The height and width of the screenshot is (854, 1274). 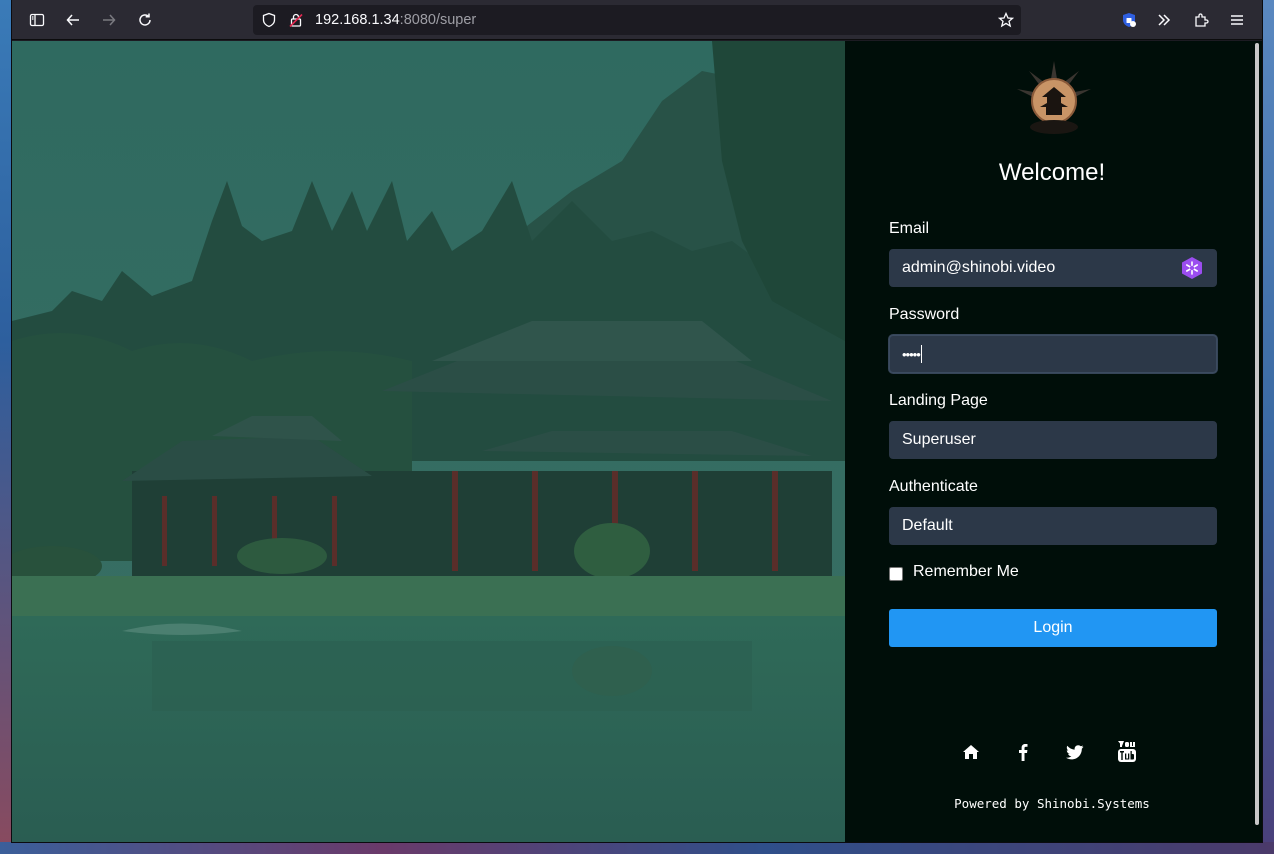 I want to click on login-button: Login, so click(x=1053, y=628).